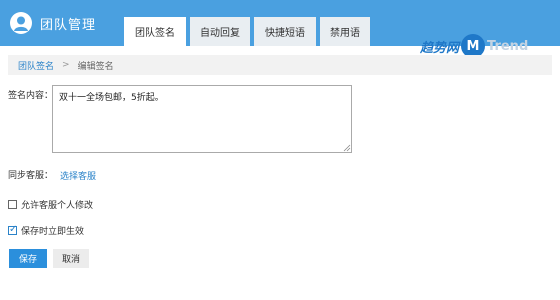 This screenshot has width=560, height=300. I want to click on breadcrumb: 团队签名 > 编辑签名, so click(280, 65).